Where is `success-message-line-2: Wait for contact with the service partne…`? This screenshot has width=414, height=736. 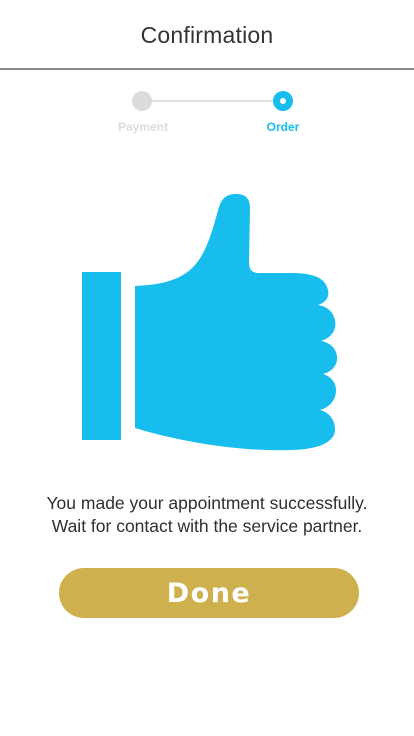 success-message-line-2: Wait for contact with the service partne… is located at coordinates (207, 526).